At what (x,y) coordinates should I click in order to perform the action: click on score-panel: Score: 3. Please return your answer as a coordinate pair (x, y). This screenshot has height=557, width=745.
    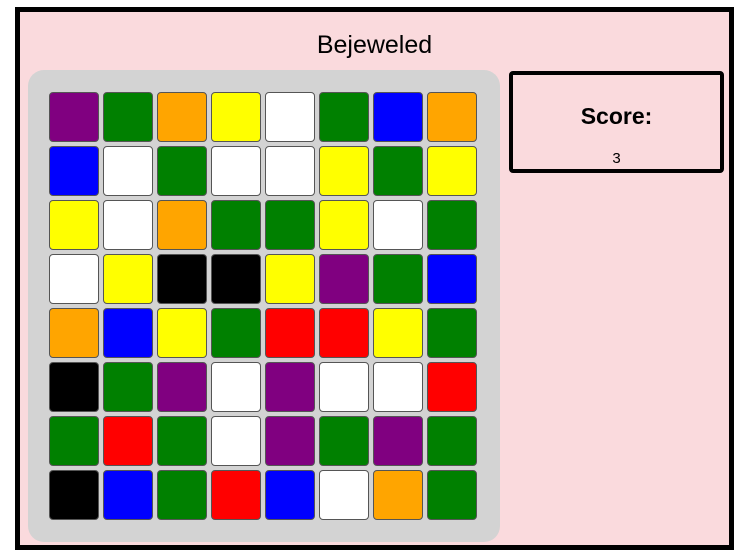
    Looking at the image, I should click on (616, 122).